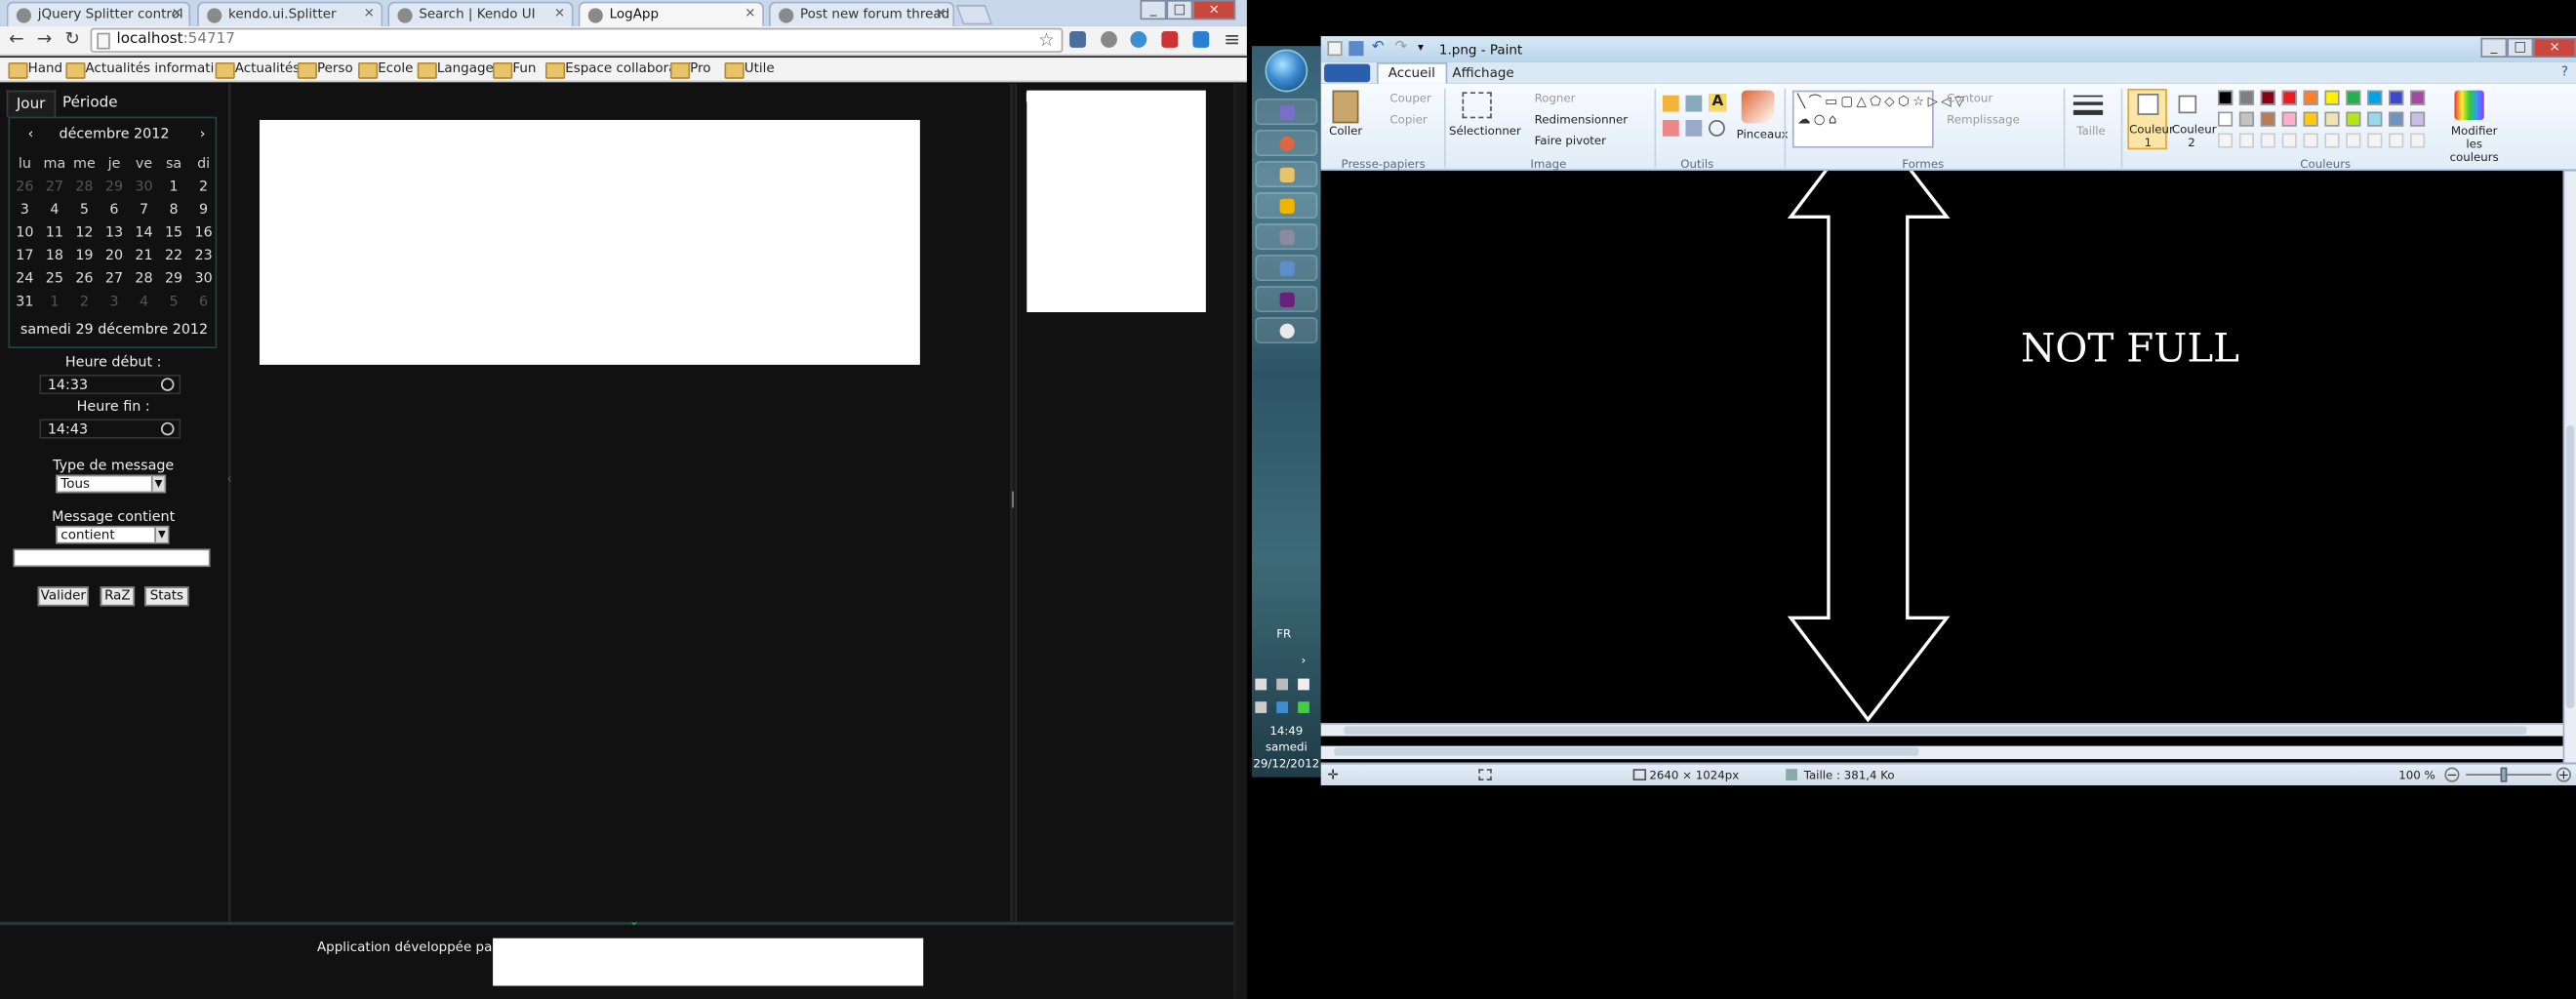 The height and width of the screenshot is (999, 2576). What do you see at coordinates (2469, 105) in the screenshot?
I see `edit-colors-icon` at bounding box center [2469, 105].